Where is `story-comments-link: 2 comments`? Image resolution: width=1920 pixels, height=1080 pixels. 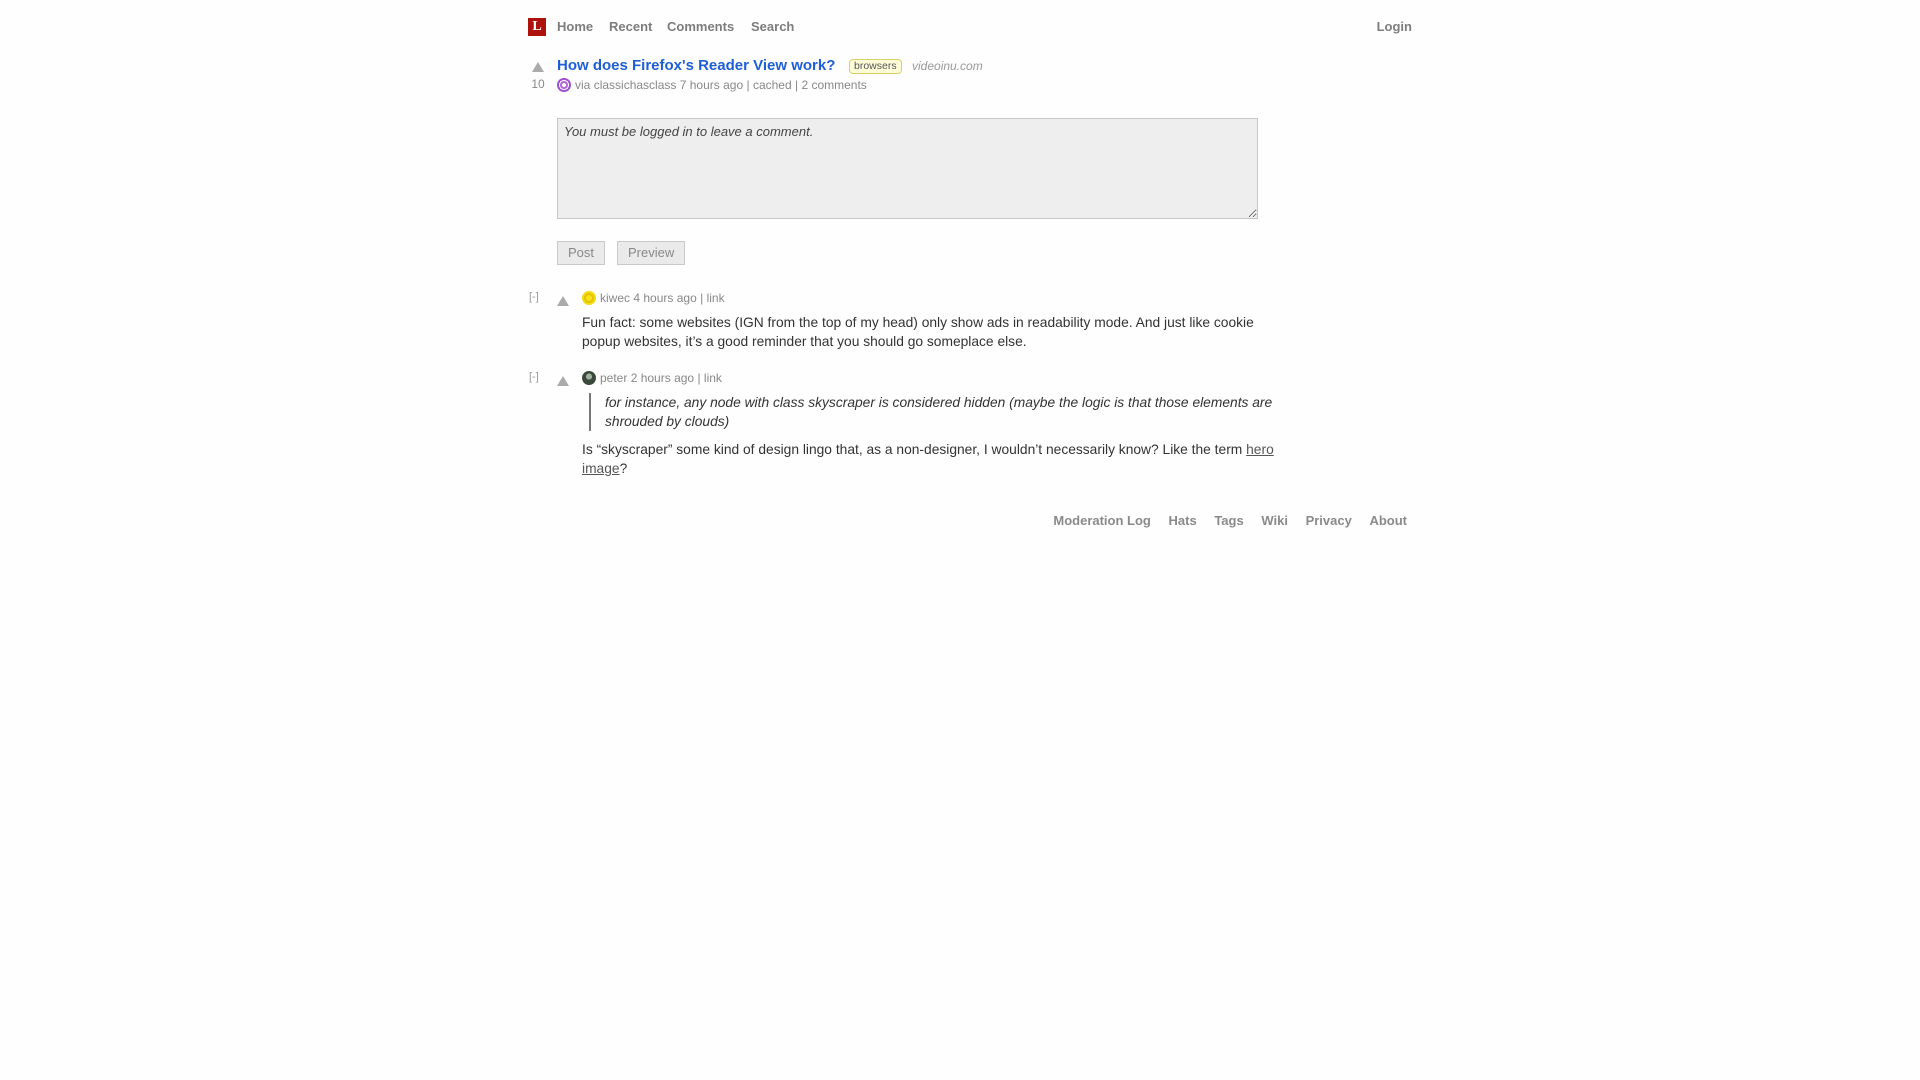 story-comments-link: 2 comments is located at coordinates (833, 85).